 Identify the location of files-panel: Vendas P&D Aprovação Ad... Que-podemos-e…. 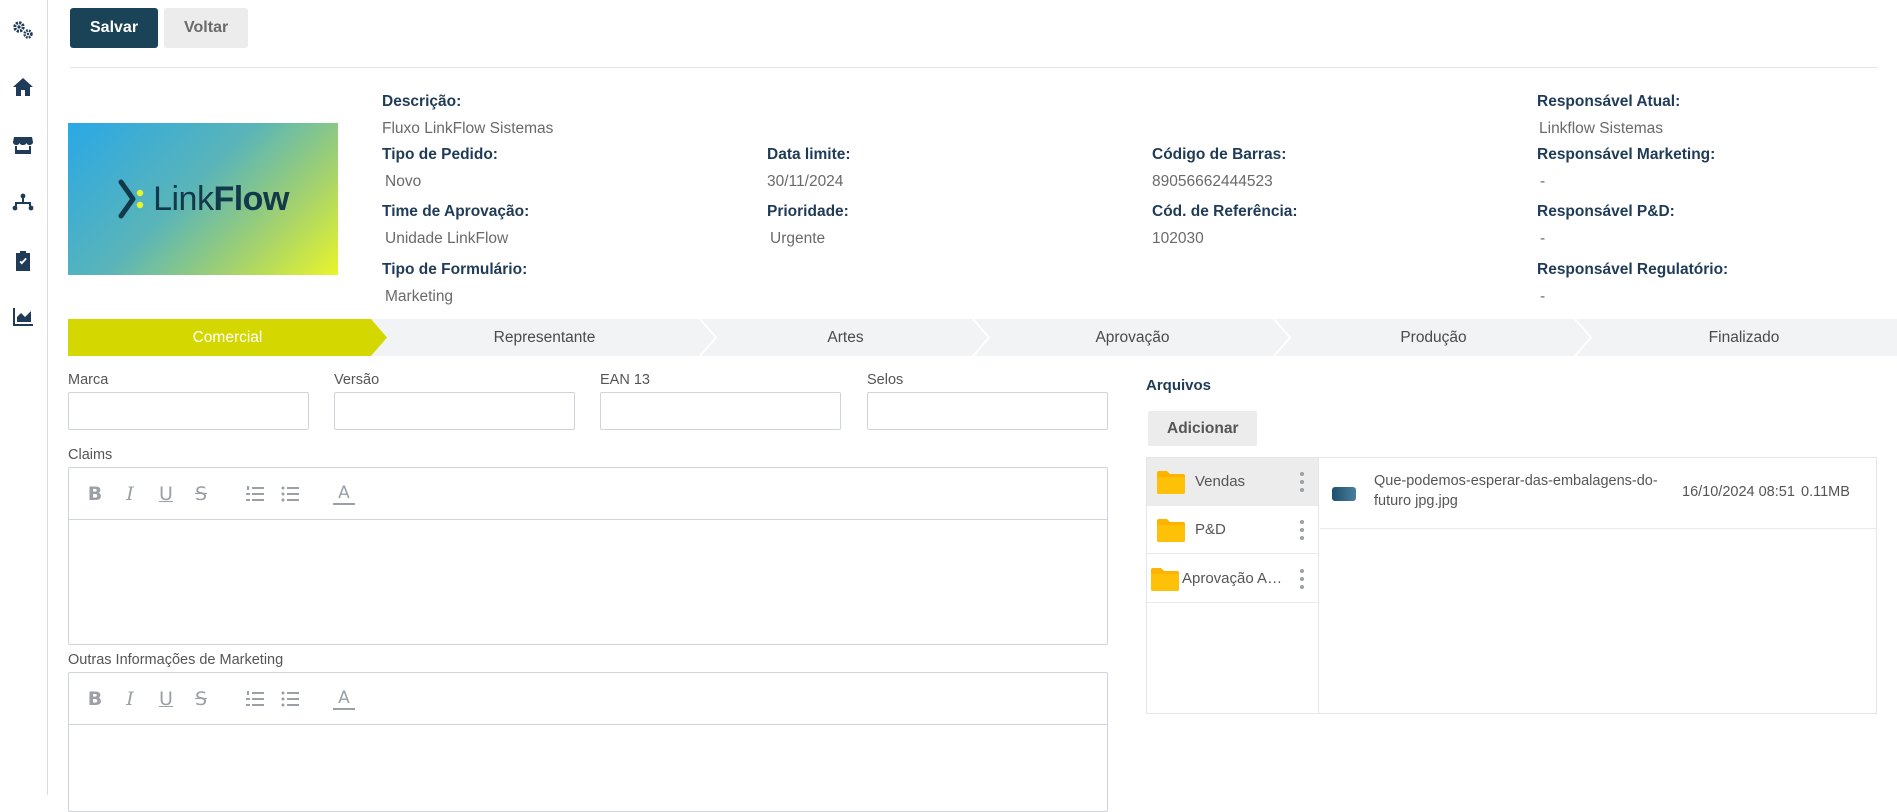
(1511, 585).